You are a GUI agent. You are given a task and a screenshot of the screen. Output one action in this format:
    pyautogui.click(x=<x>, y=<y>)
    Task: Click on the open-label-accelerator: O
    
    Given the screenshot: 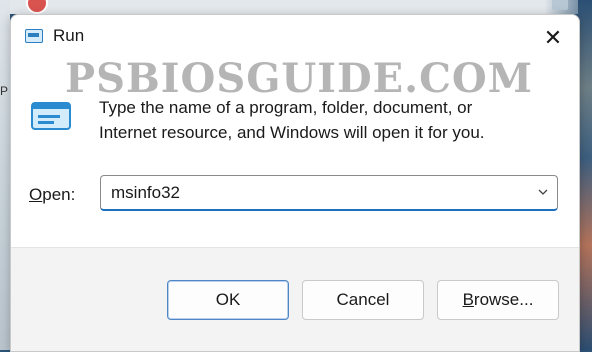 What is the action you would take?
    pyautogui.click(x=36, y=194)
    